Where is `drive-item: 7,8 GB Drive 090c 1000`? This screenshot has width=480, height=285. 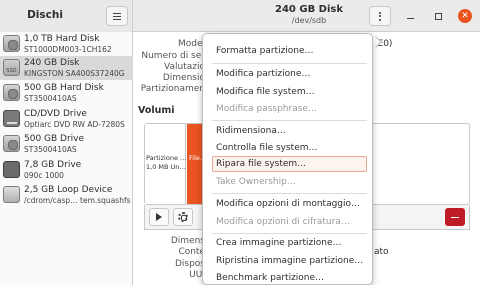 drive-item: 7,8 GB Drive 090c 1000 is located at coordinates (66, 170).